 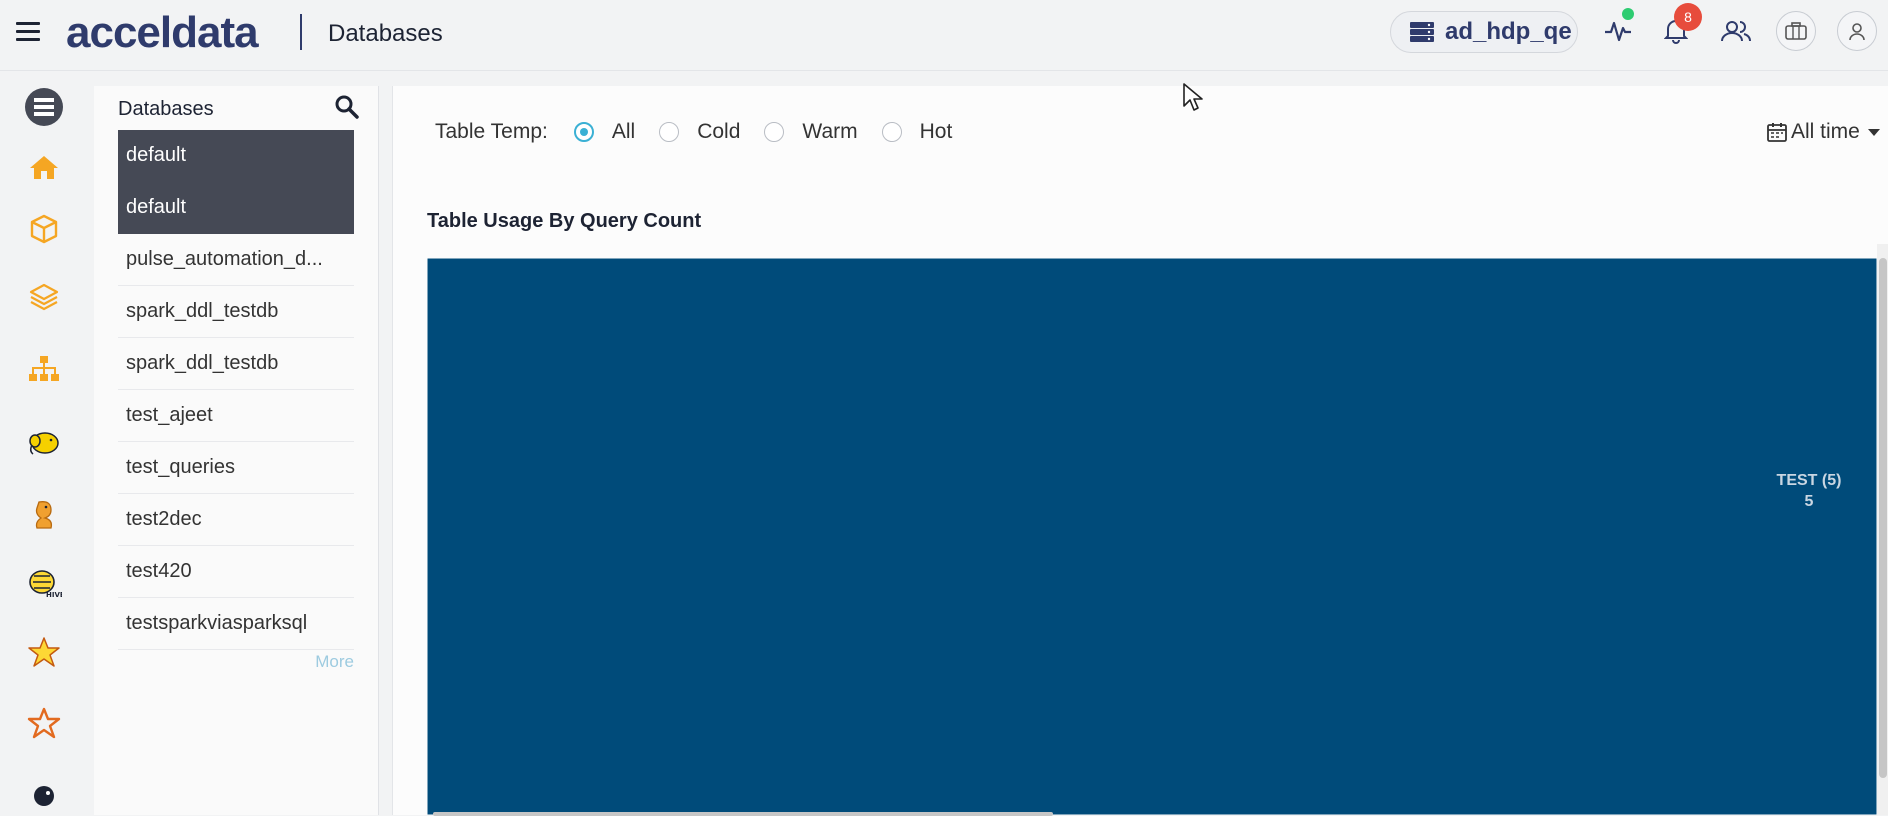 I want to click on svg-text: HIVE, so click(x=54, y=595).